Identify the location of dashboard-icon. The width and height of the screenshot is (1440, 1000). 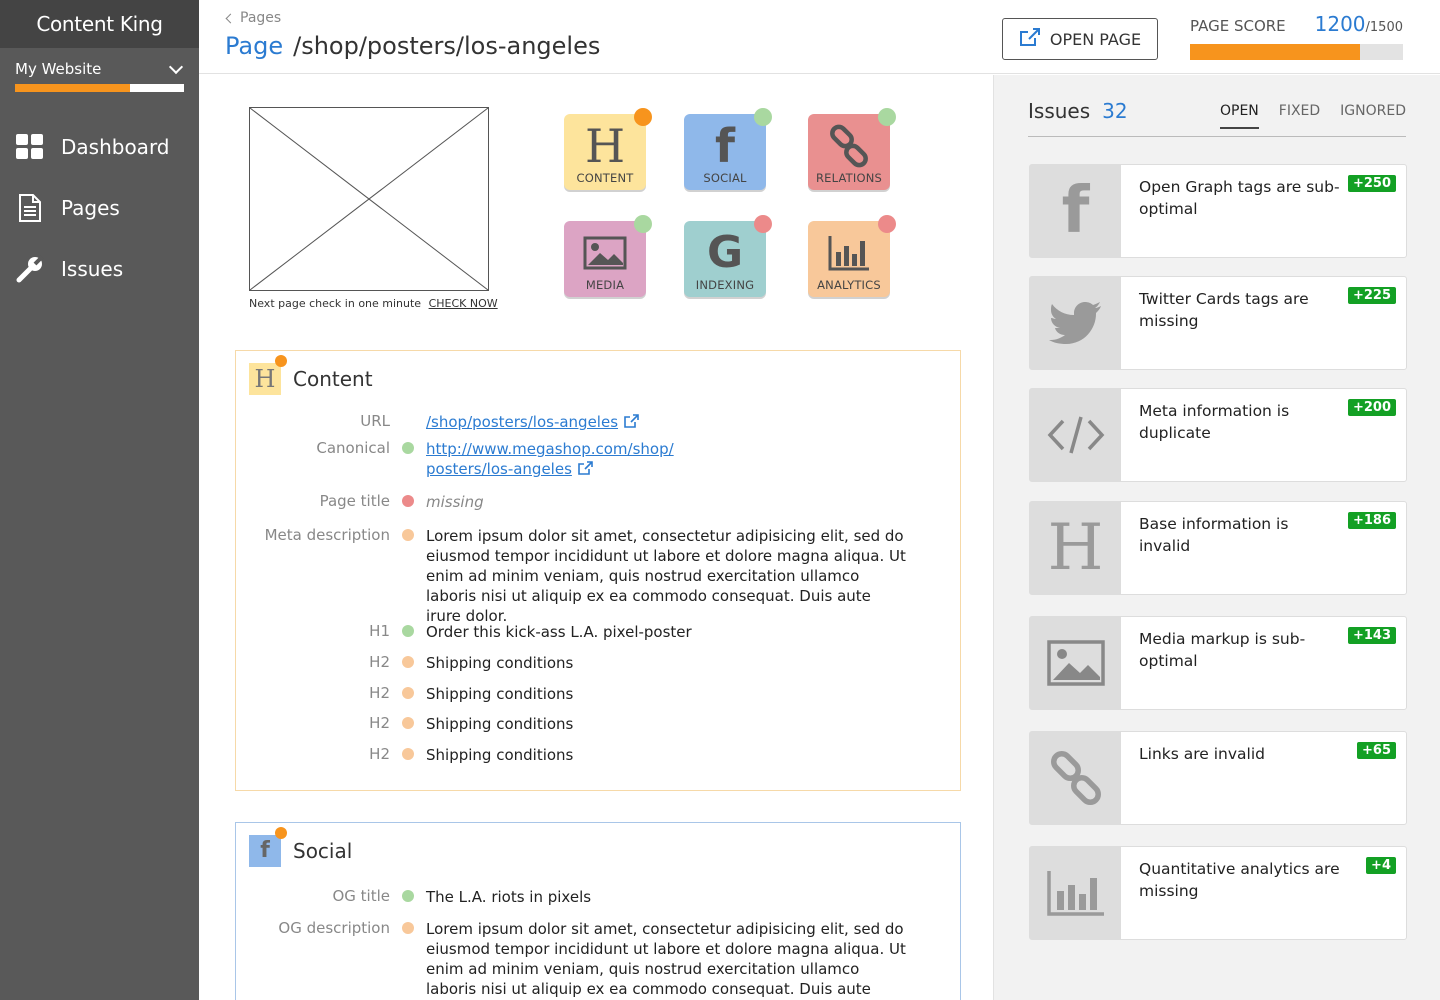
(30, 147).